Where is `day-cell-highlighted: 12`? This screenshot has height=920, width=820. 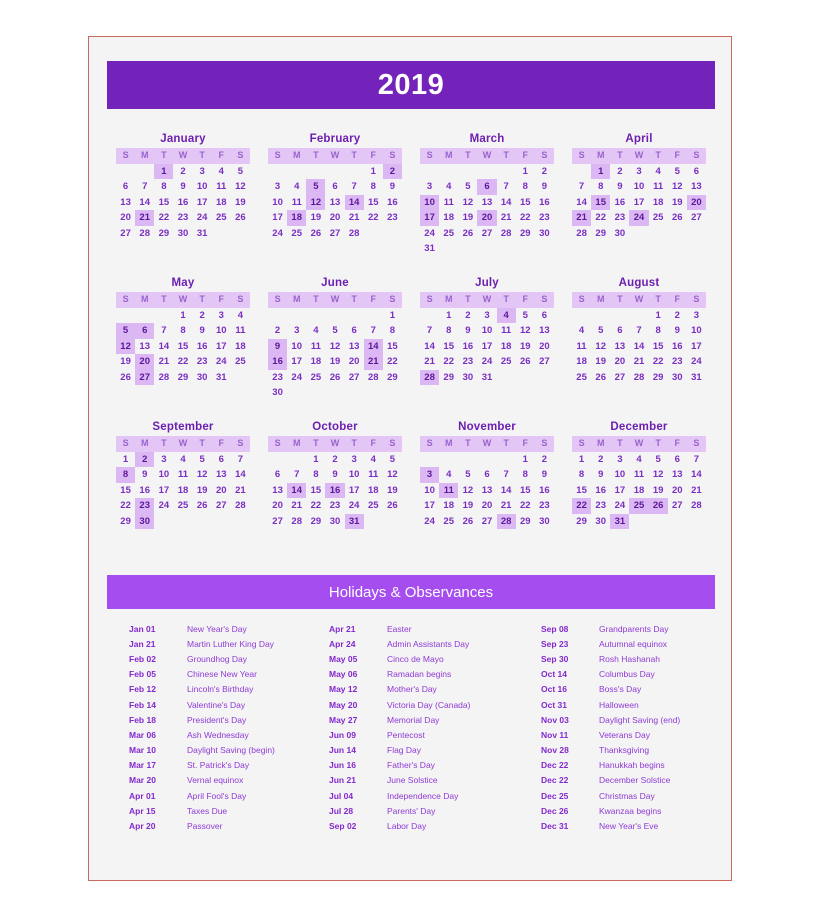 day-cell-highlighted: 12 is located at coordinates (126, 346).